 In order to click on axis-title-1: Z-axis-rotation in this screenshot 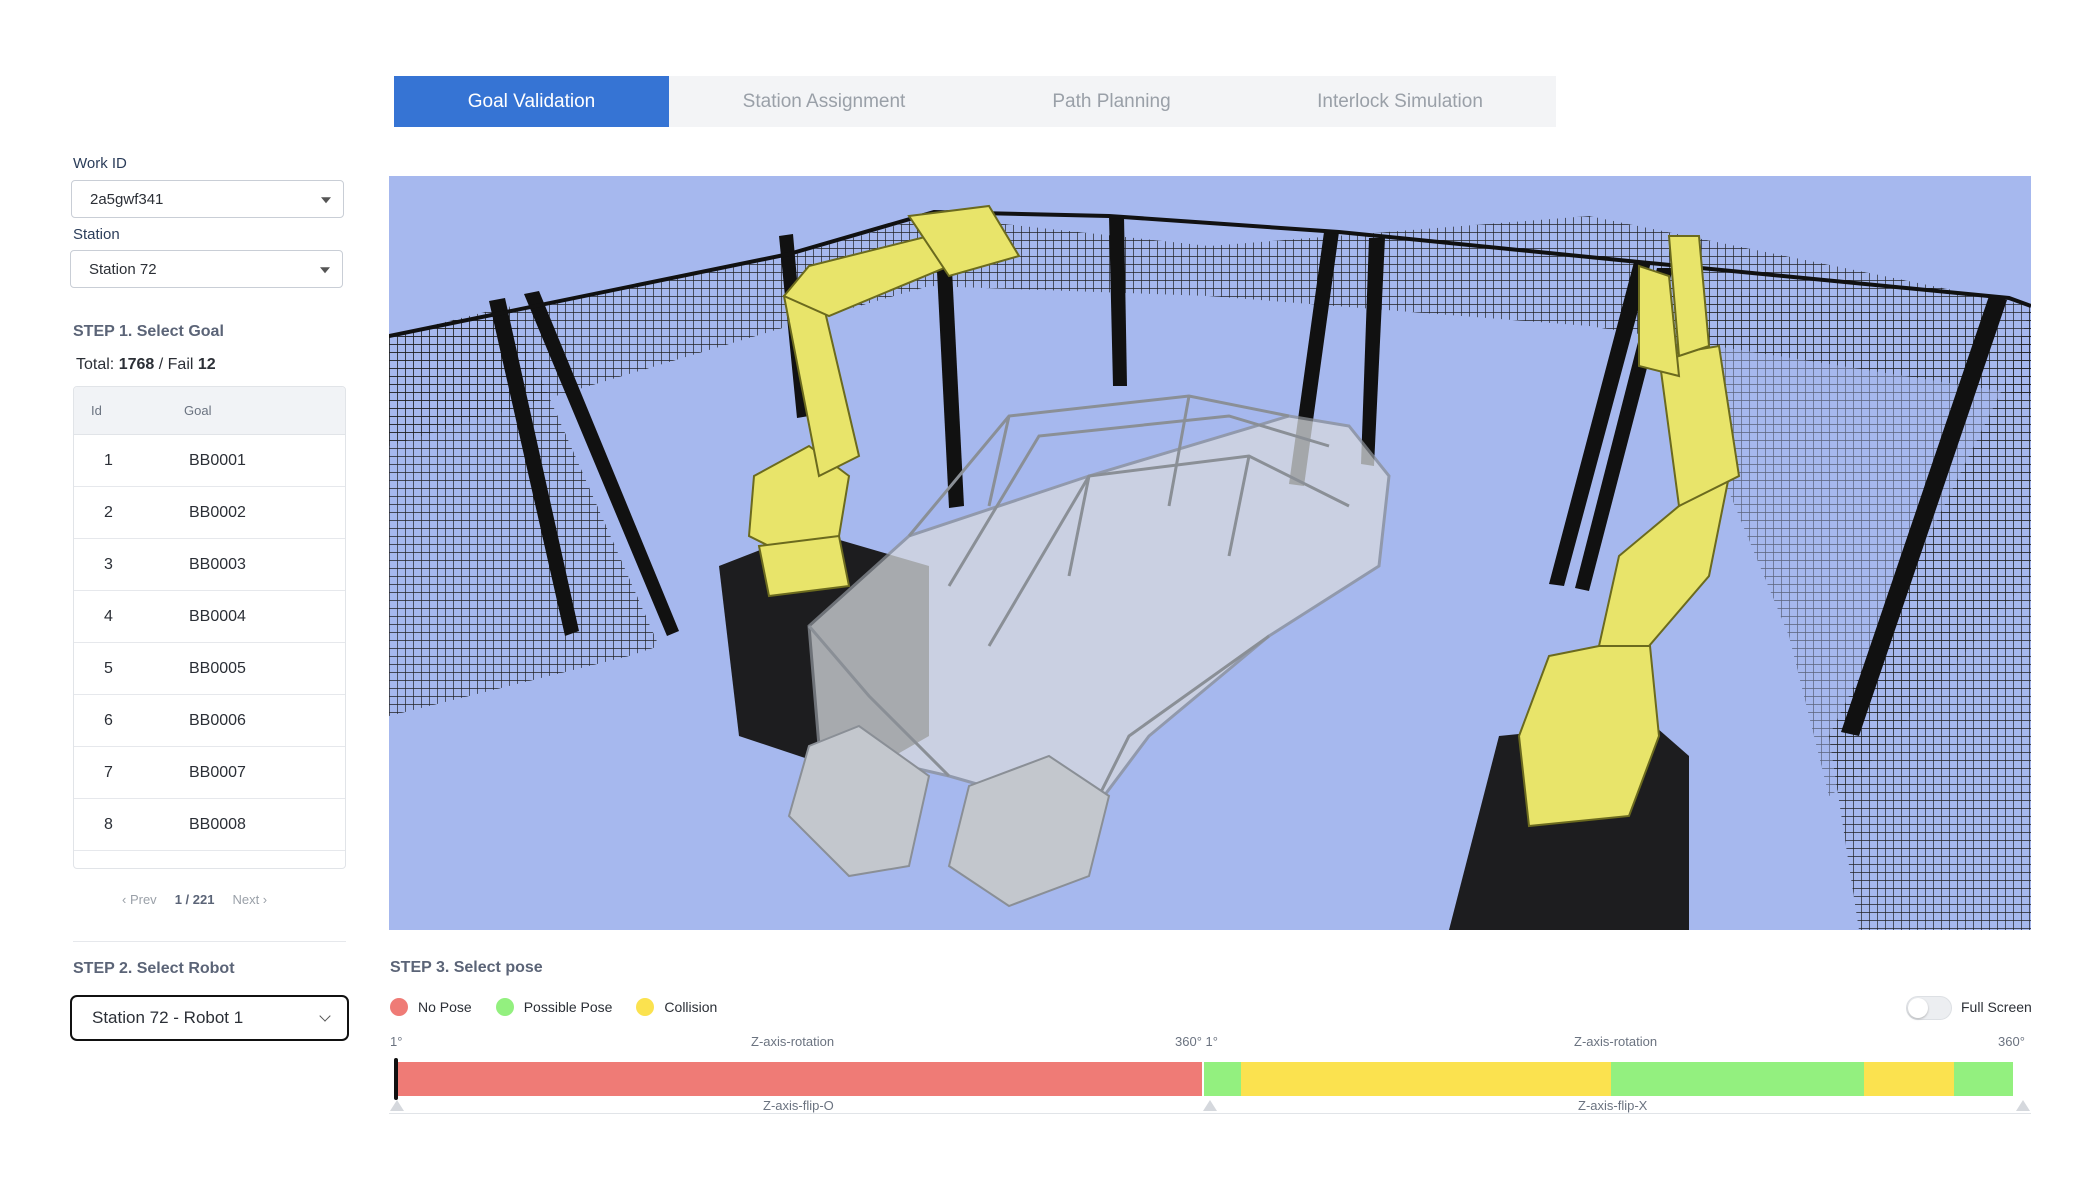, I will do `click(793, 1041)`.